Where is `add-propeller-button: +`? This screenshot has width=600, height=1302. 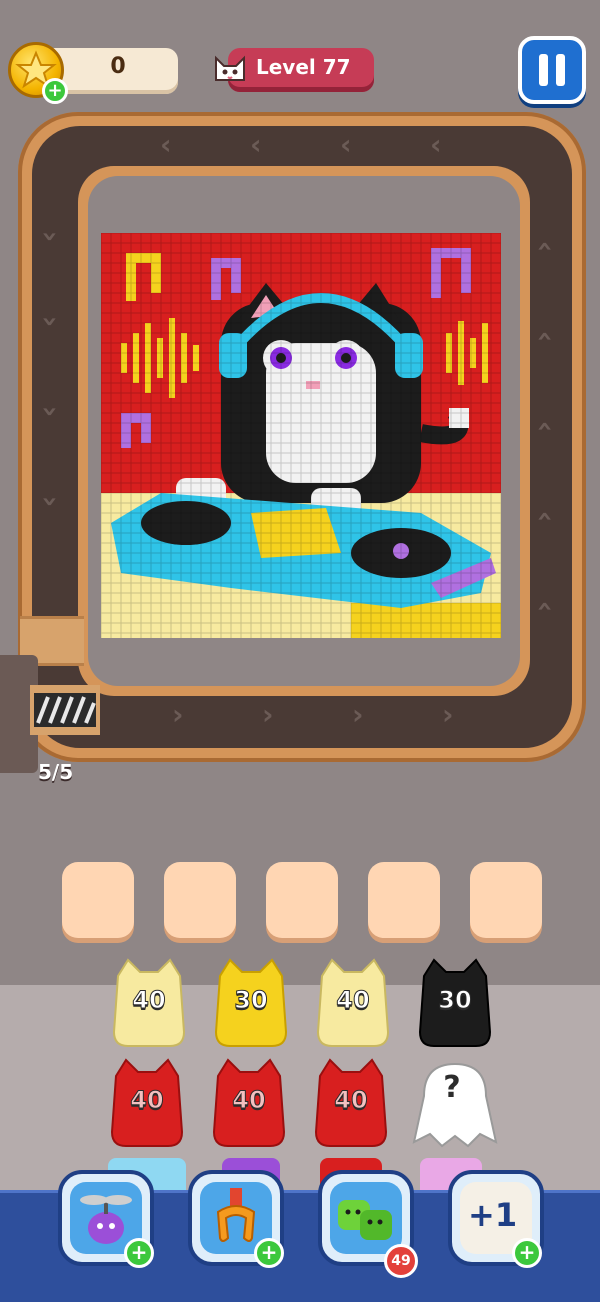
add-propeller-button: + is located at coordinates (139, 1253).